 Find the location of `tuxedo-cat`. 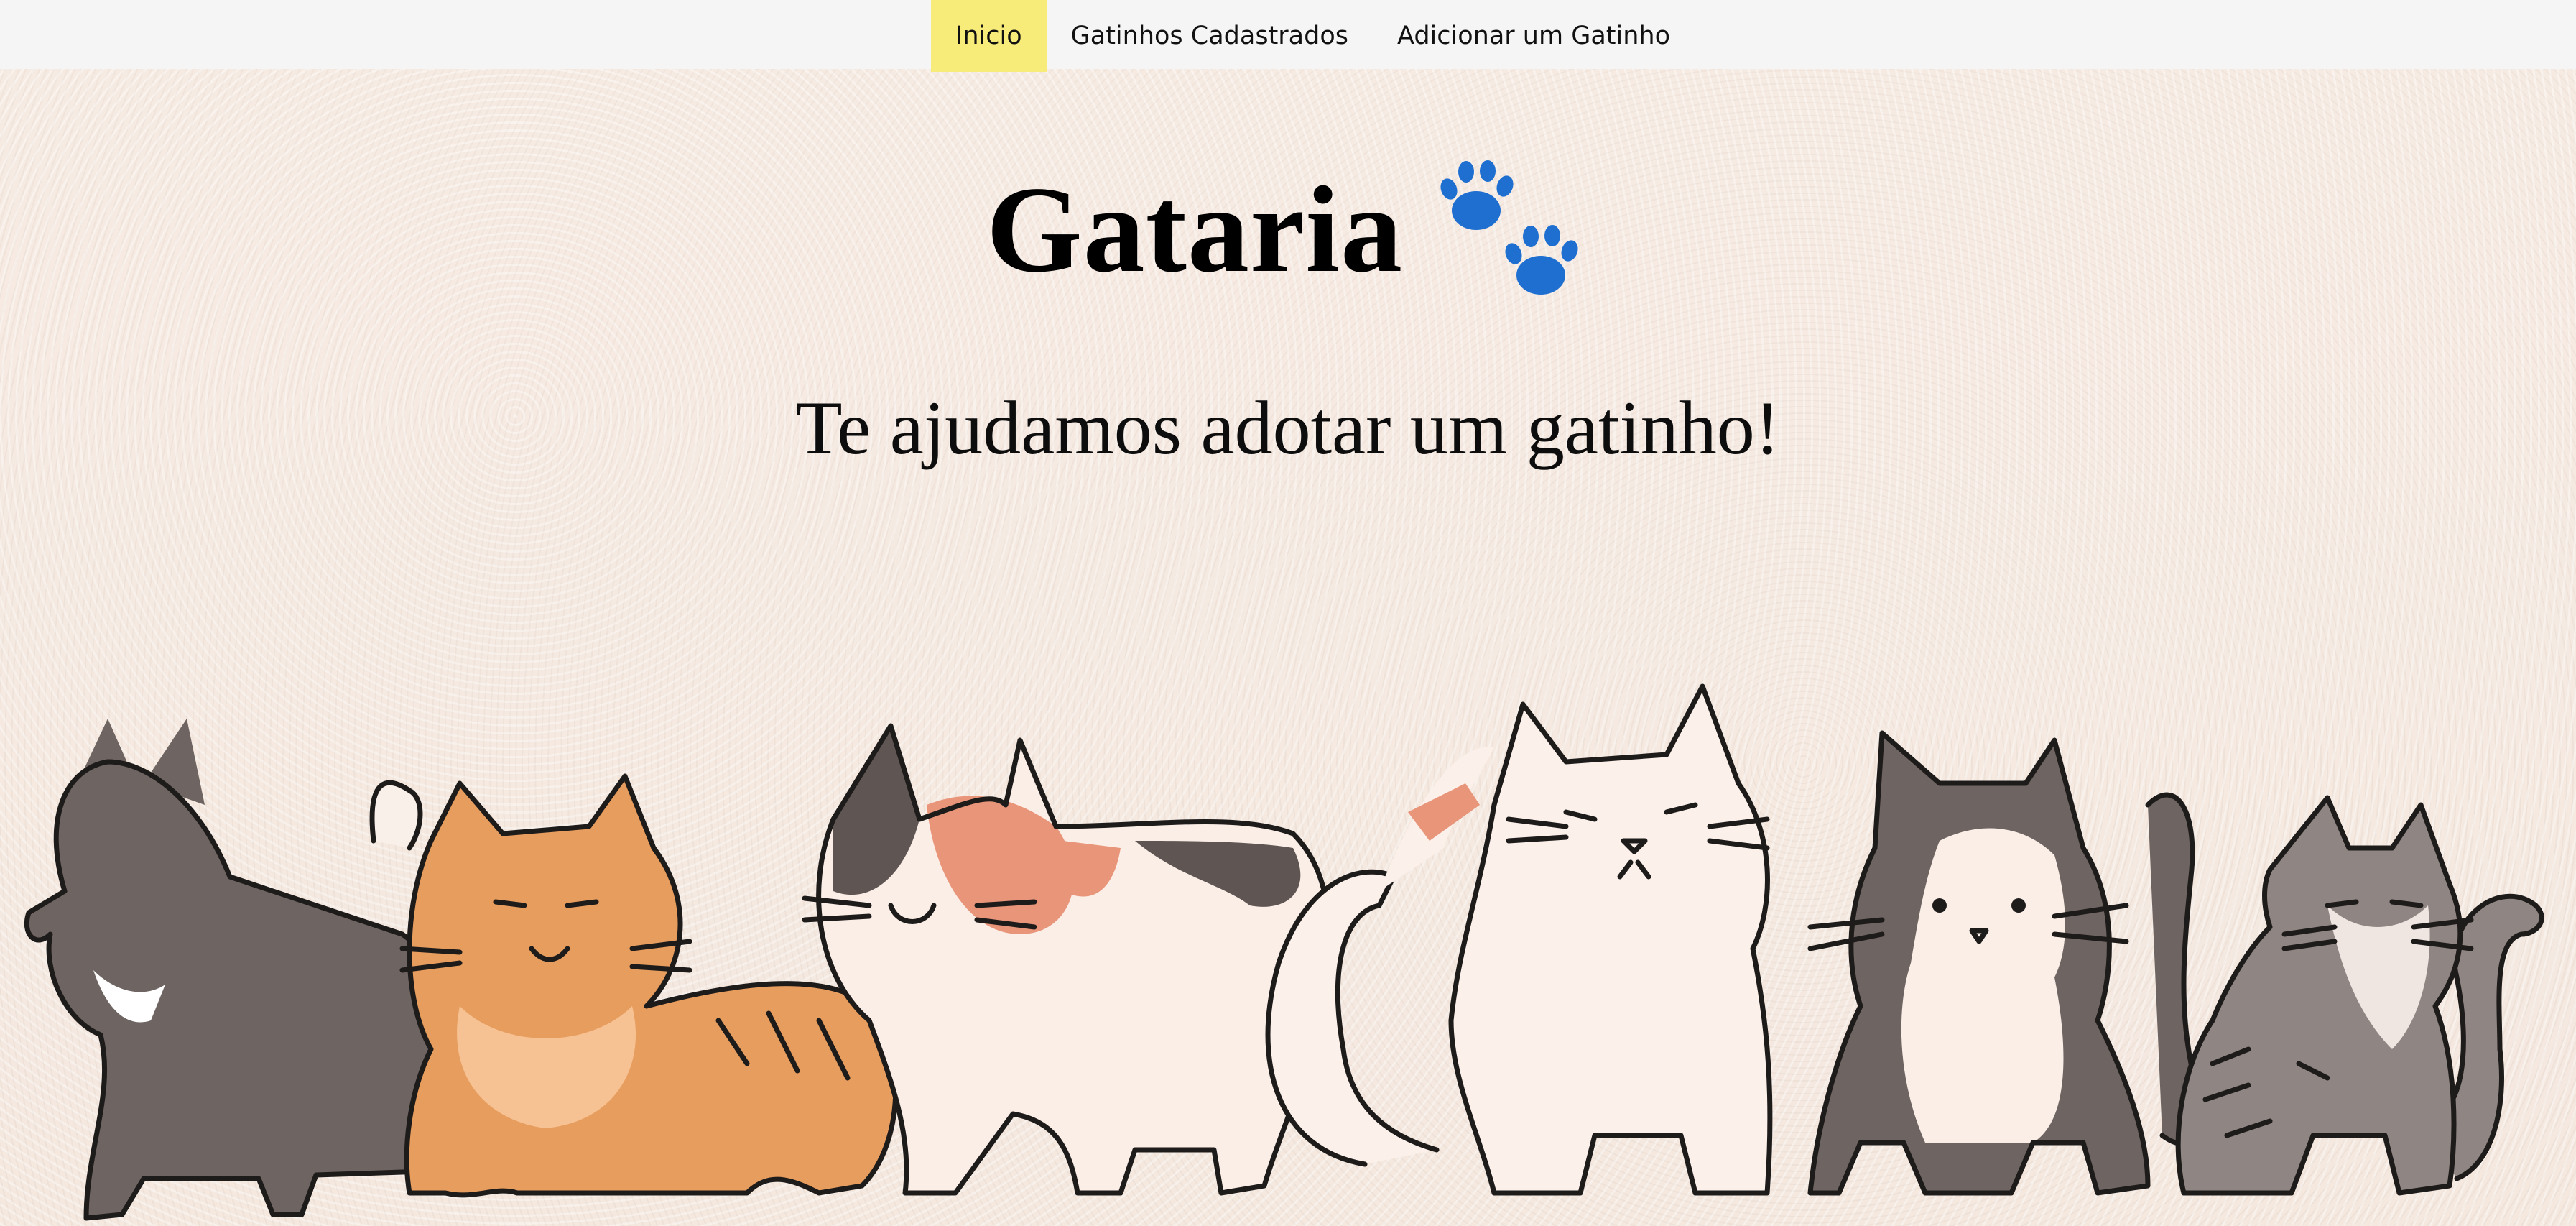

tuxedo-cat is located at coordinates (2006, 963).